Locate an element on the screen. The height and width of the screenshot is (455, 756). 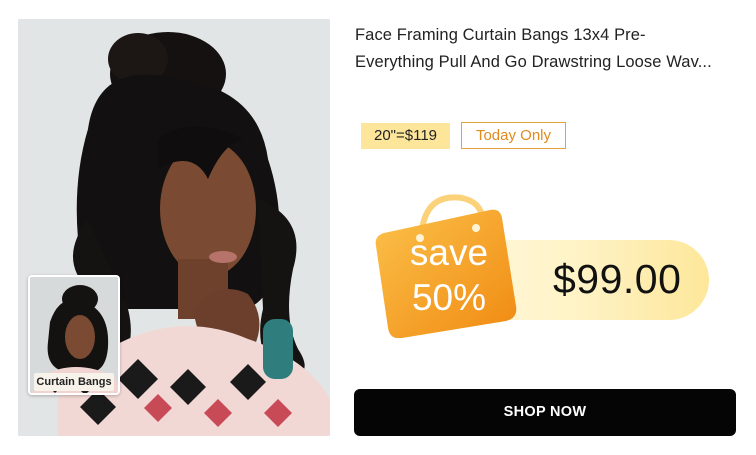
product-title-line1: Face Framing Curtain Bangs 13x4 Pre- is located at coordinates (500, 35).